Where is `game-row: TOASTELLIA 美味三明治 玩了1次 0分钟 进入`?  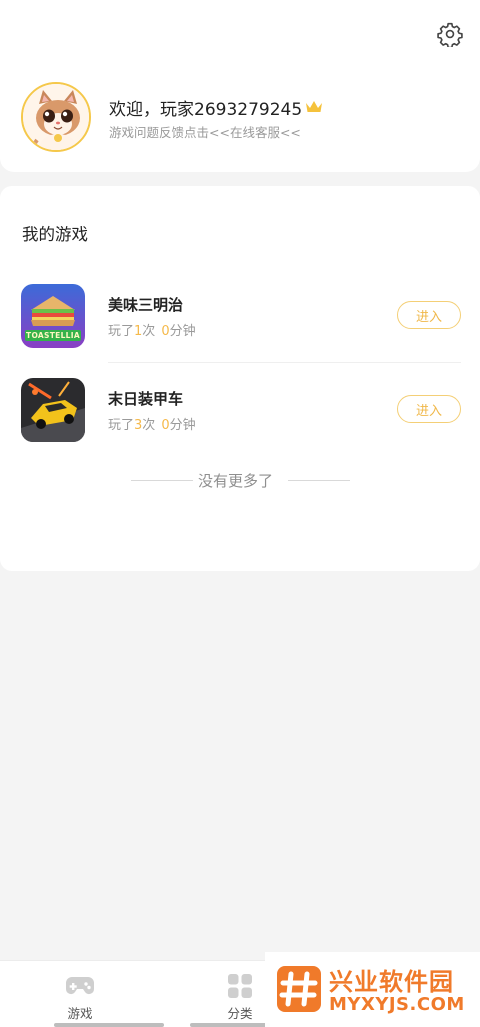
game-row: TOASTELLIA 美味三明治 玩了1次 0分钟 进入 is located at coordinates (240, 313).